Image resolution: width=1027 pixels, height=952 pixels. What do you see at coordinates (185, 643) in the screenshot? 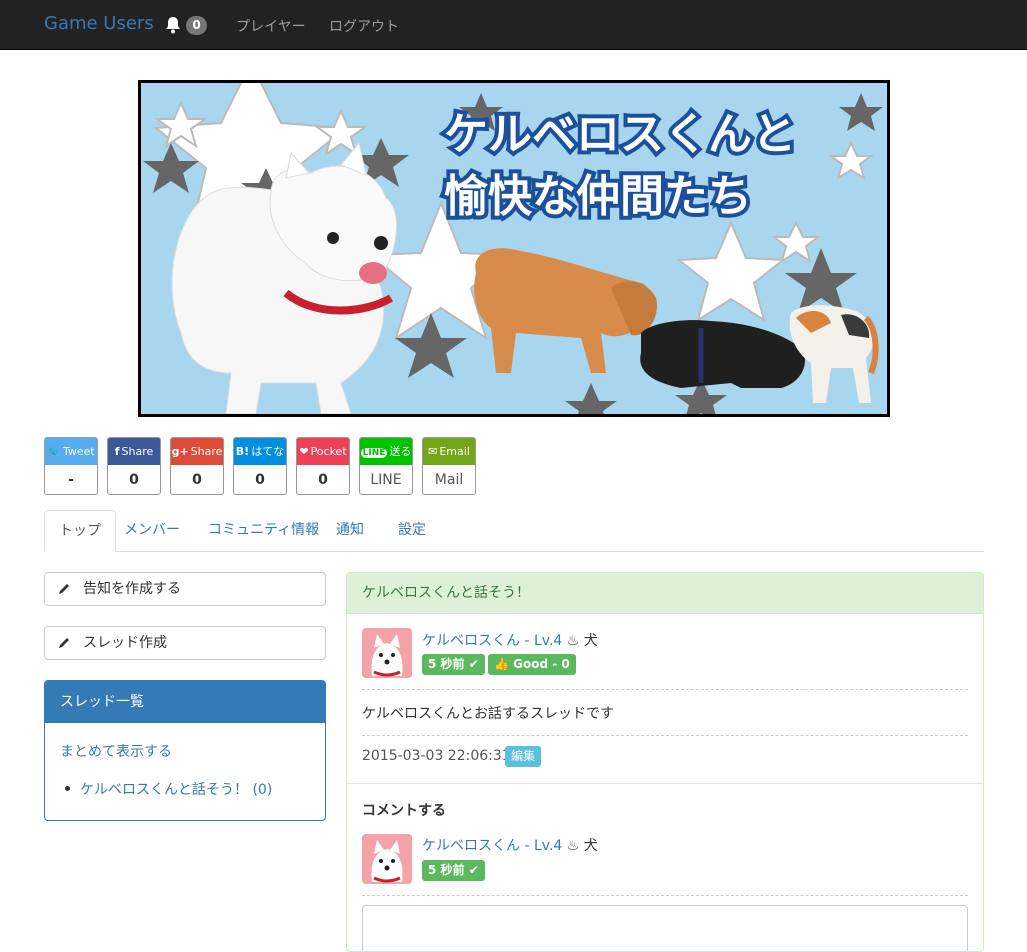
I see `create-thread-button: スレッド作成` at bounding box center [185, 643].